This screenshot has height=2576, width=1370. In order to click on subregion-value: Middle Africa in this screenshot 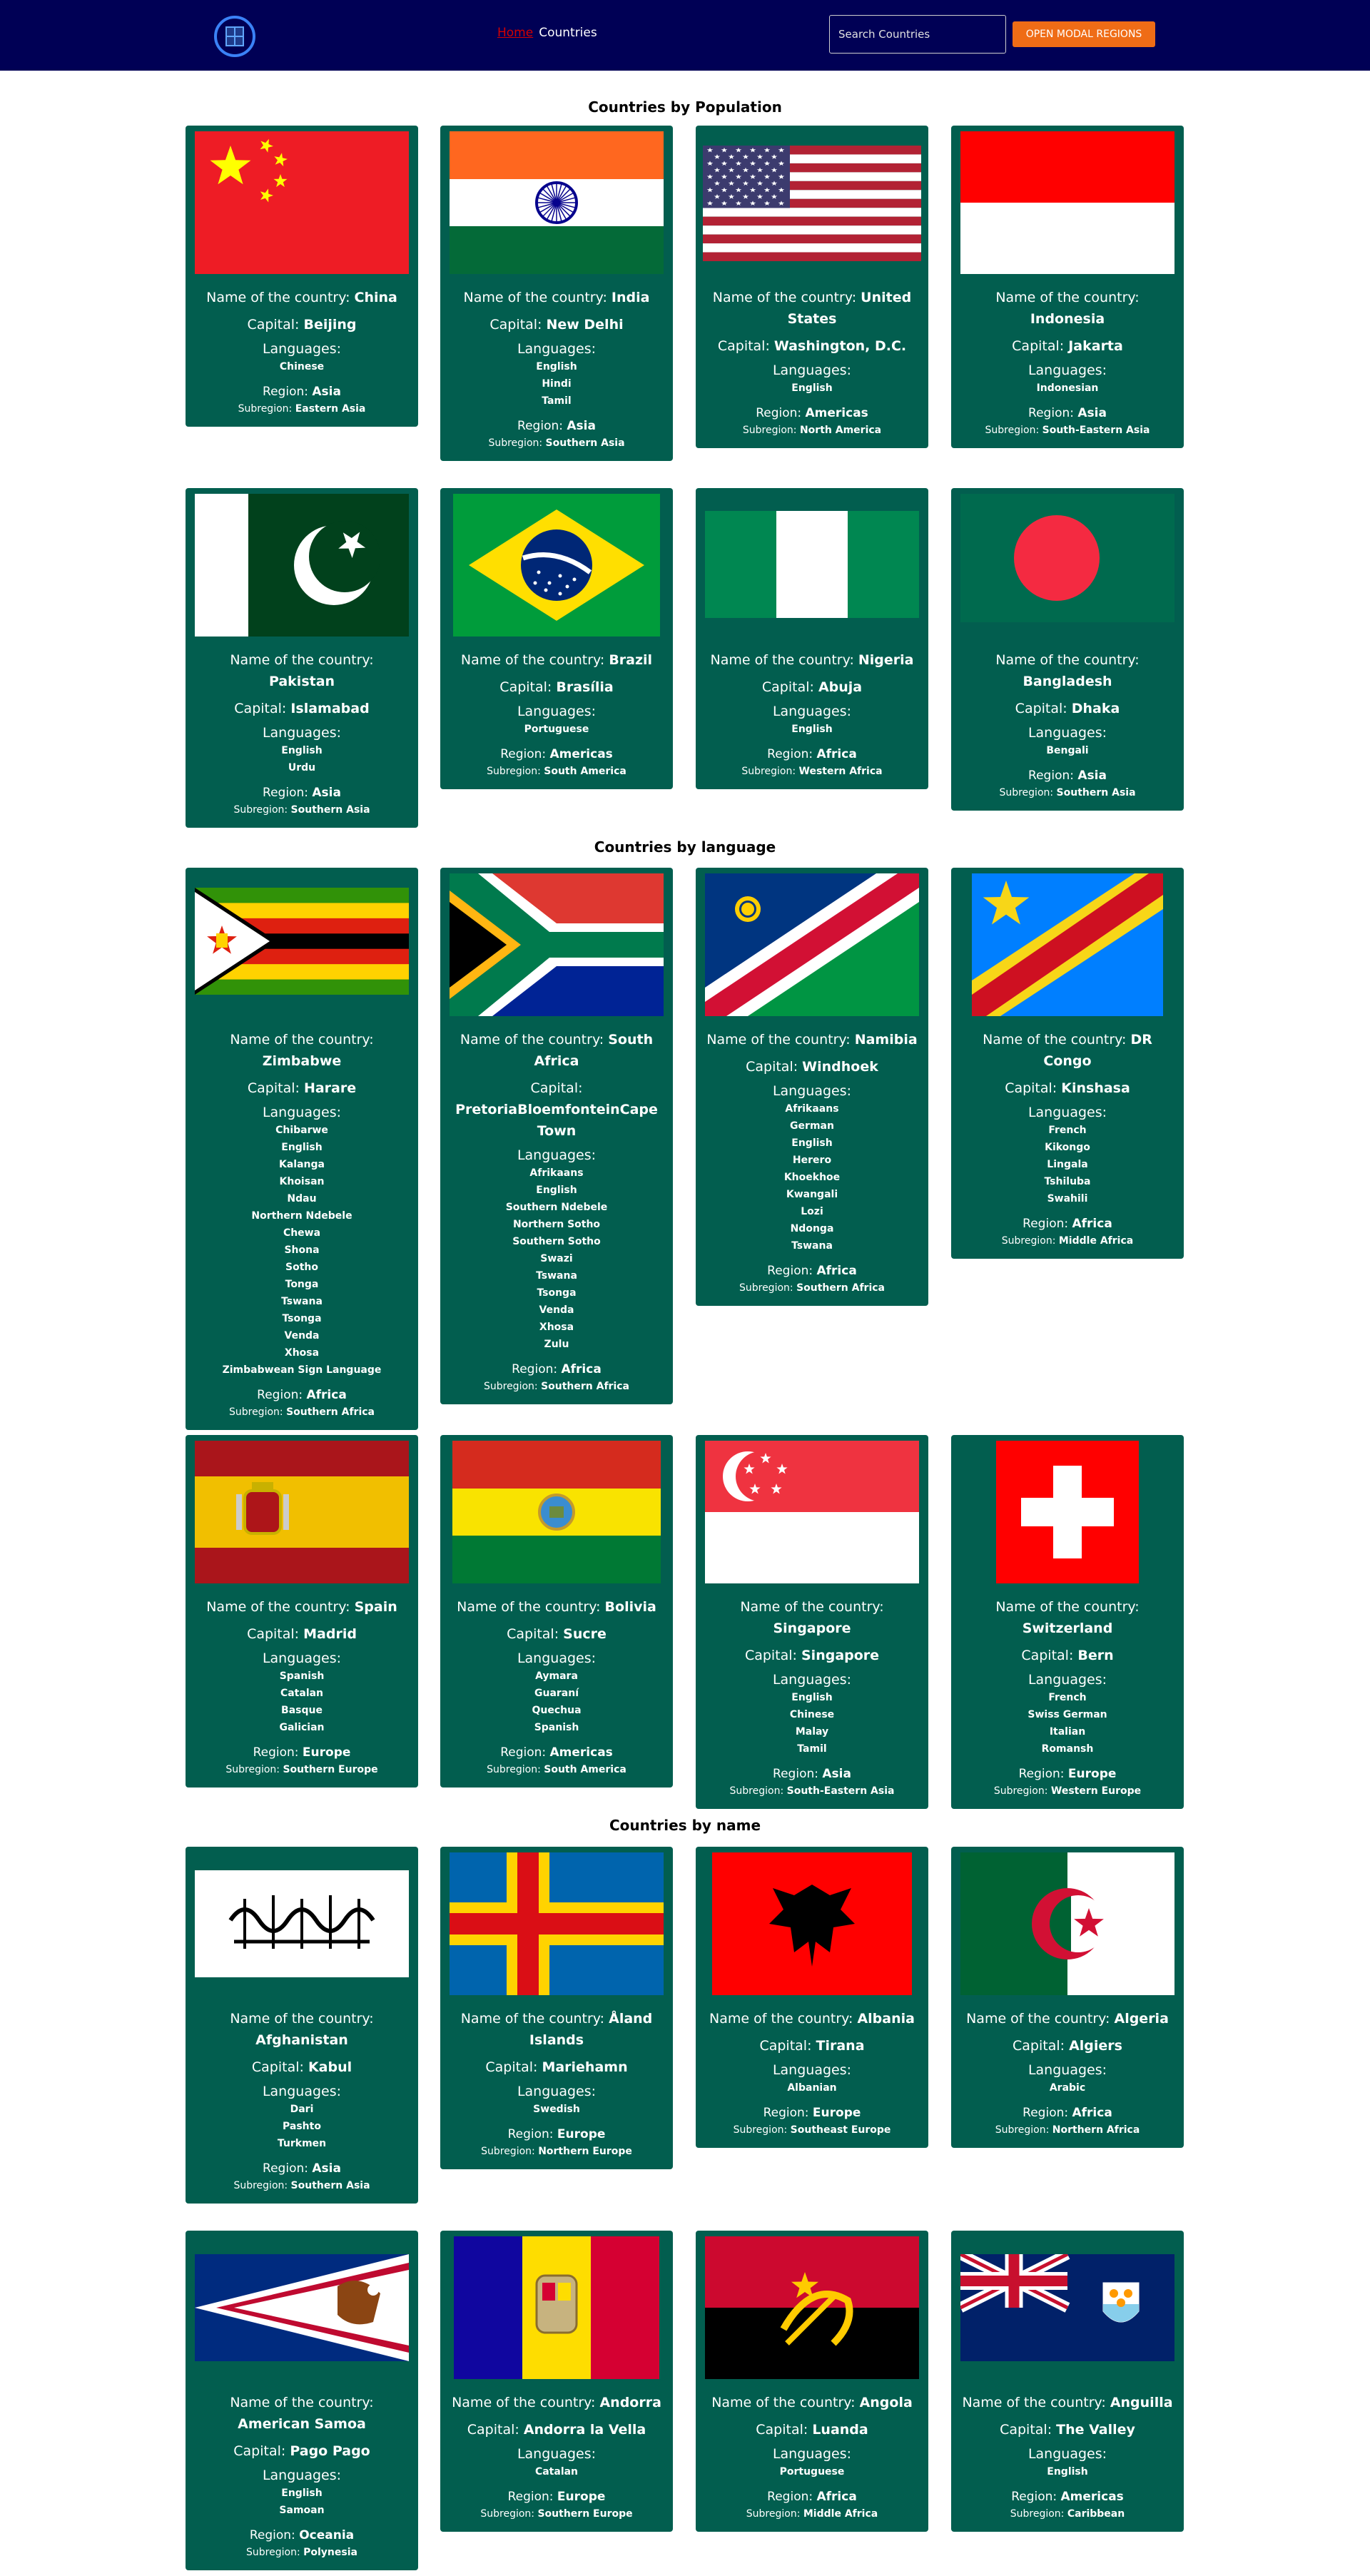, I will do `click(1096, 1241)`.